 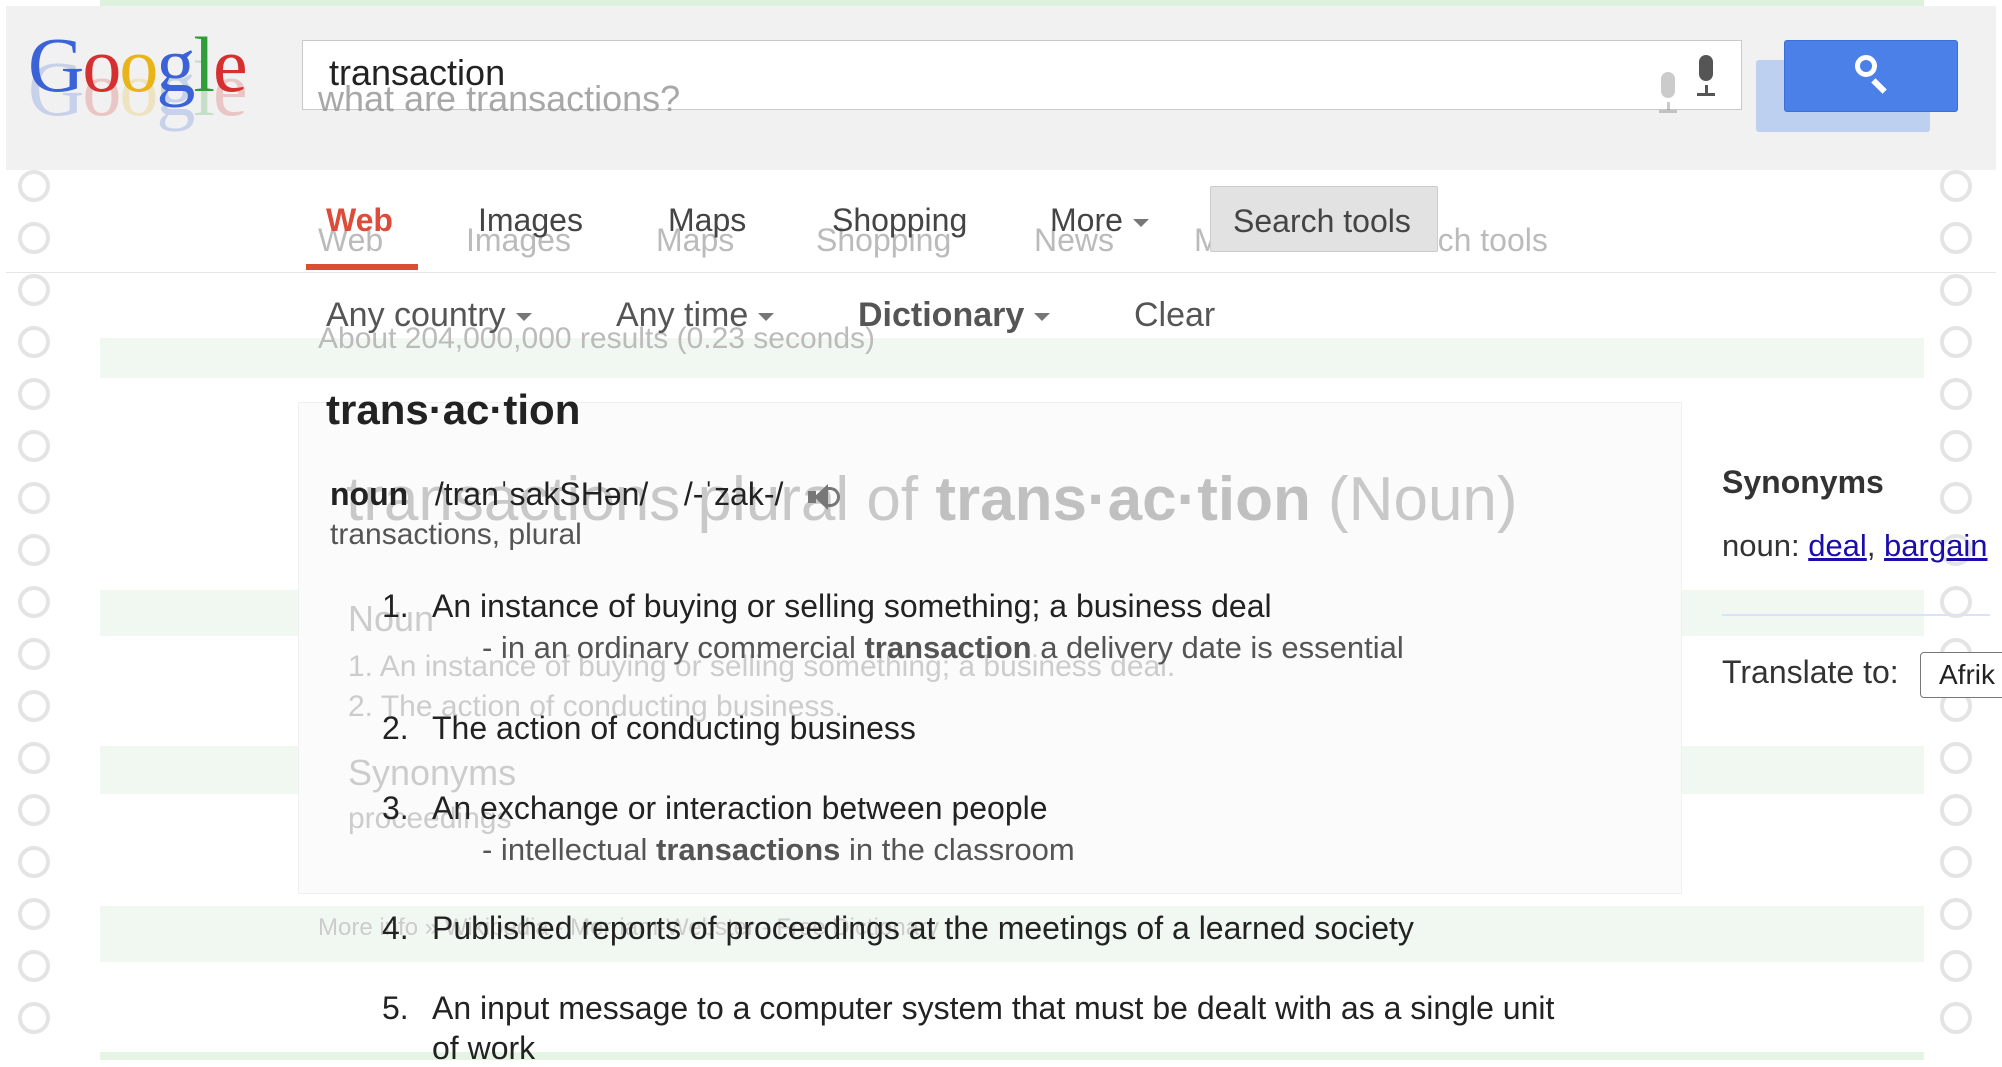 I want to click on definition-number: 2., so click(x=395, y=728).